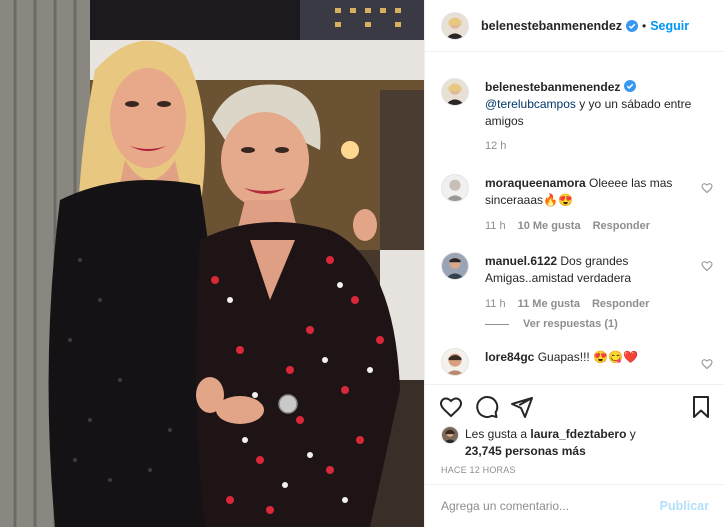 This screenshot has width=724, height=527. What do you see at coordinates (630, 86) in the screenshot?
I see `caption-verified-icon` at bounding box center [630, 86].